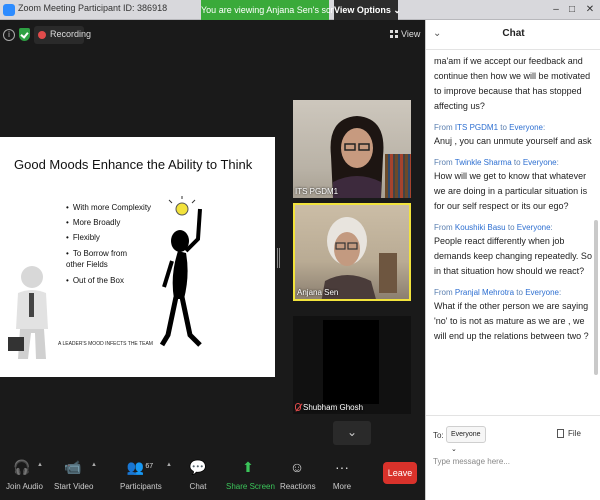  I want to click on leave-button: Leave, so click(400, 473).